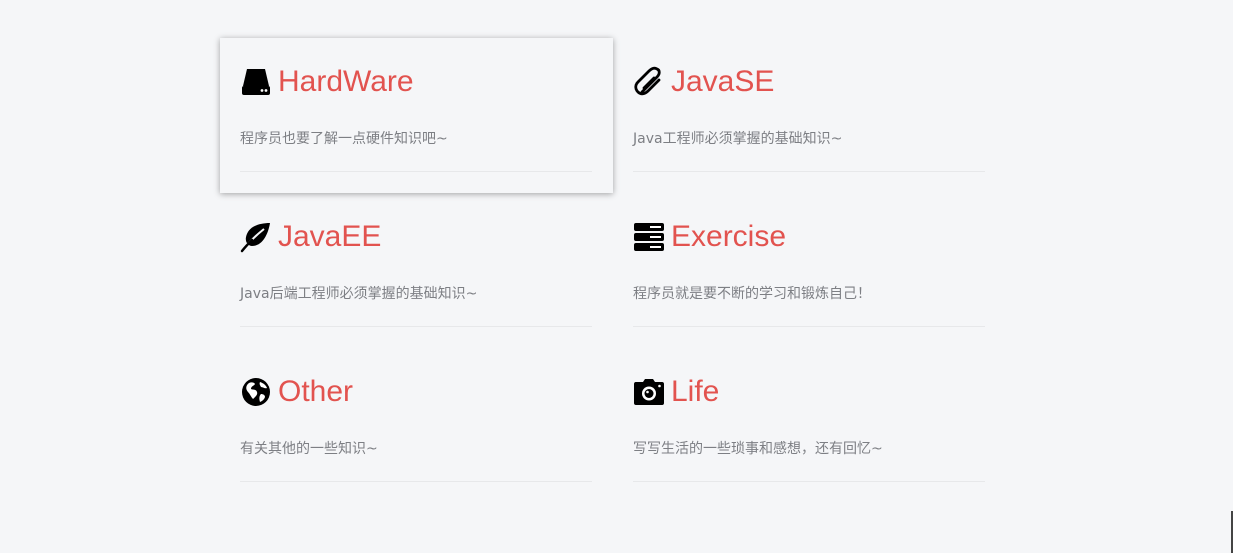  I want to click on leaf-icon, so click(256, 237).